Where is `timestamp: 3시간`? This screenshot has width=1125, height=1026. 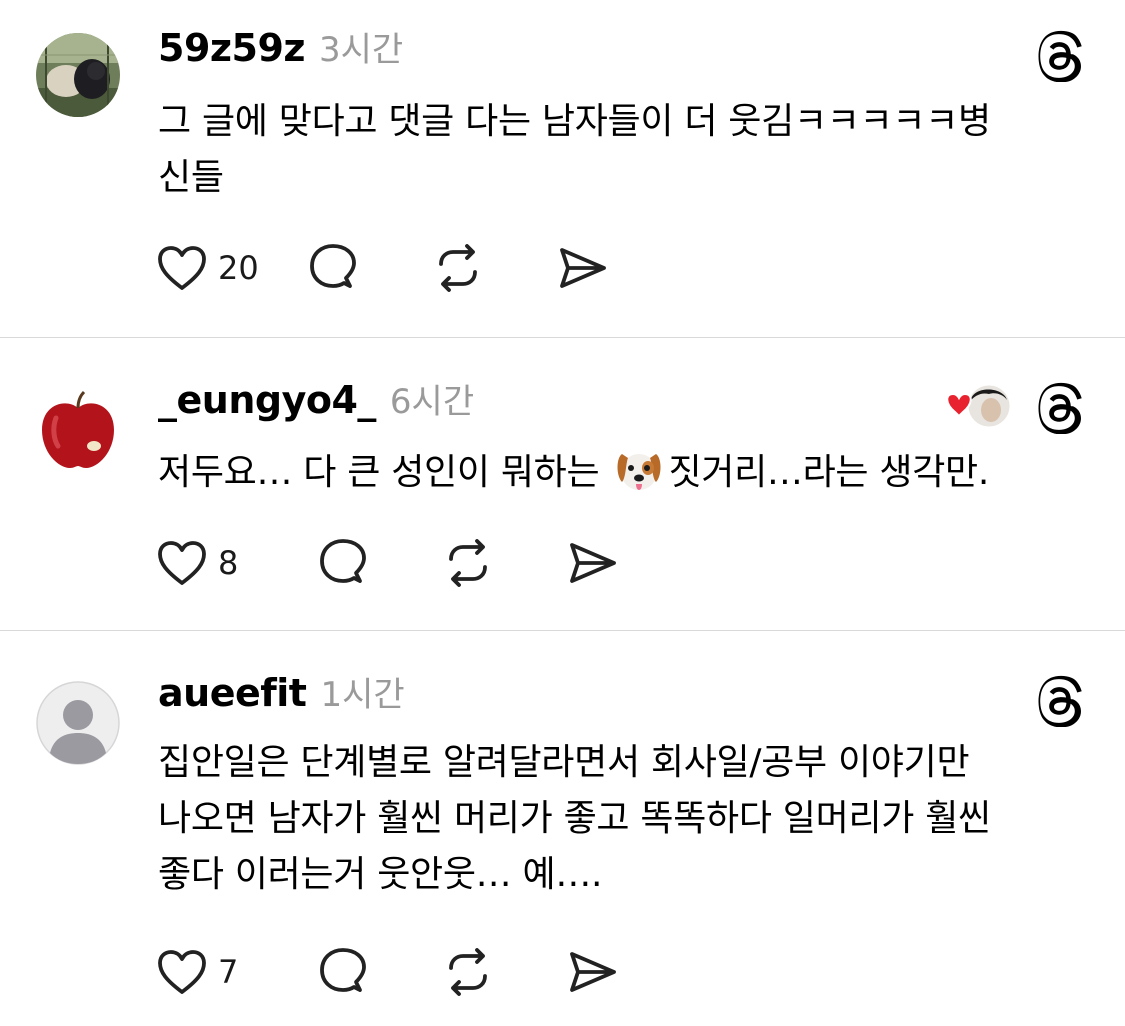
timestamp: 3시간 is located at coordinates (361, 50).